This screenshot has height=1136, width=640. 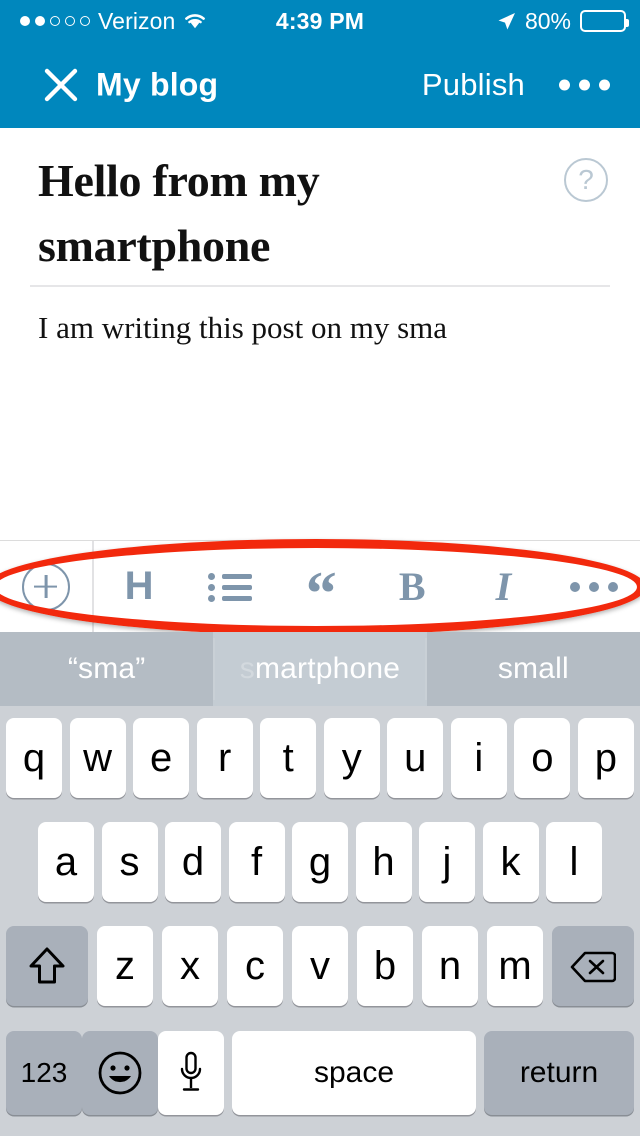 I want to click on blockquote-button: “, so click(x=321, y=587).